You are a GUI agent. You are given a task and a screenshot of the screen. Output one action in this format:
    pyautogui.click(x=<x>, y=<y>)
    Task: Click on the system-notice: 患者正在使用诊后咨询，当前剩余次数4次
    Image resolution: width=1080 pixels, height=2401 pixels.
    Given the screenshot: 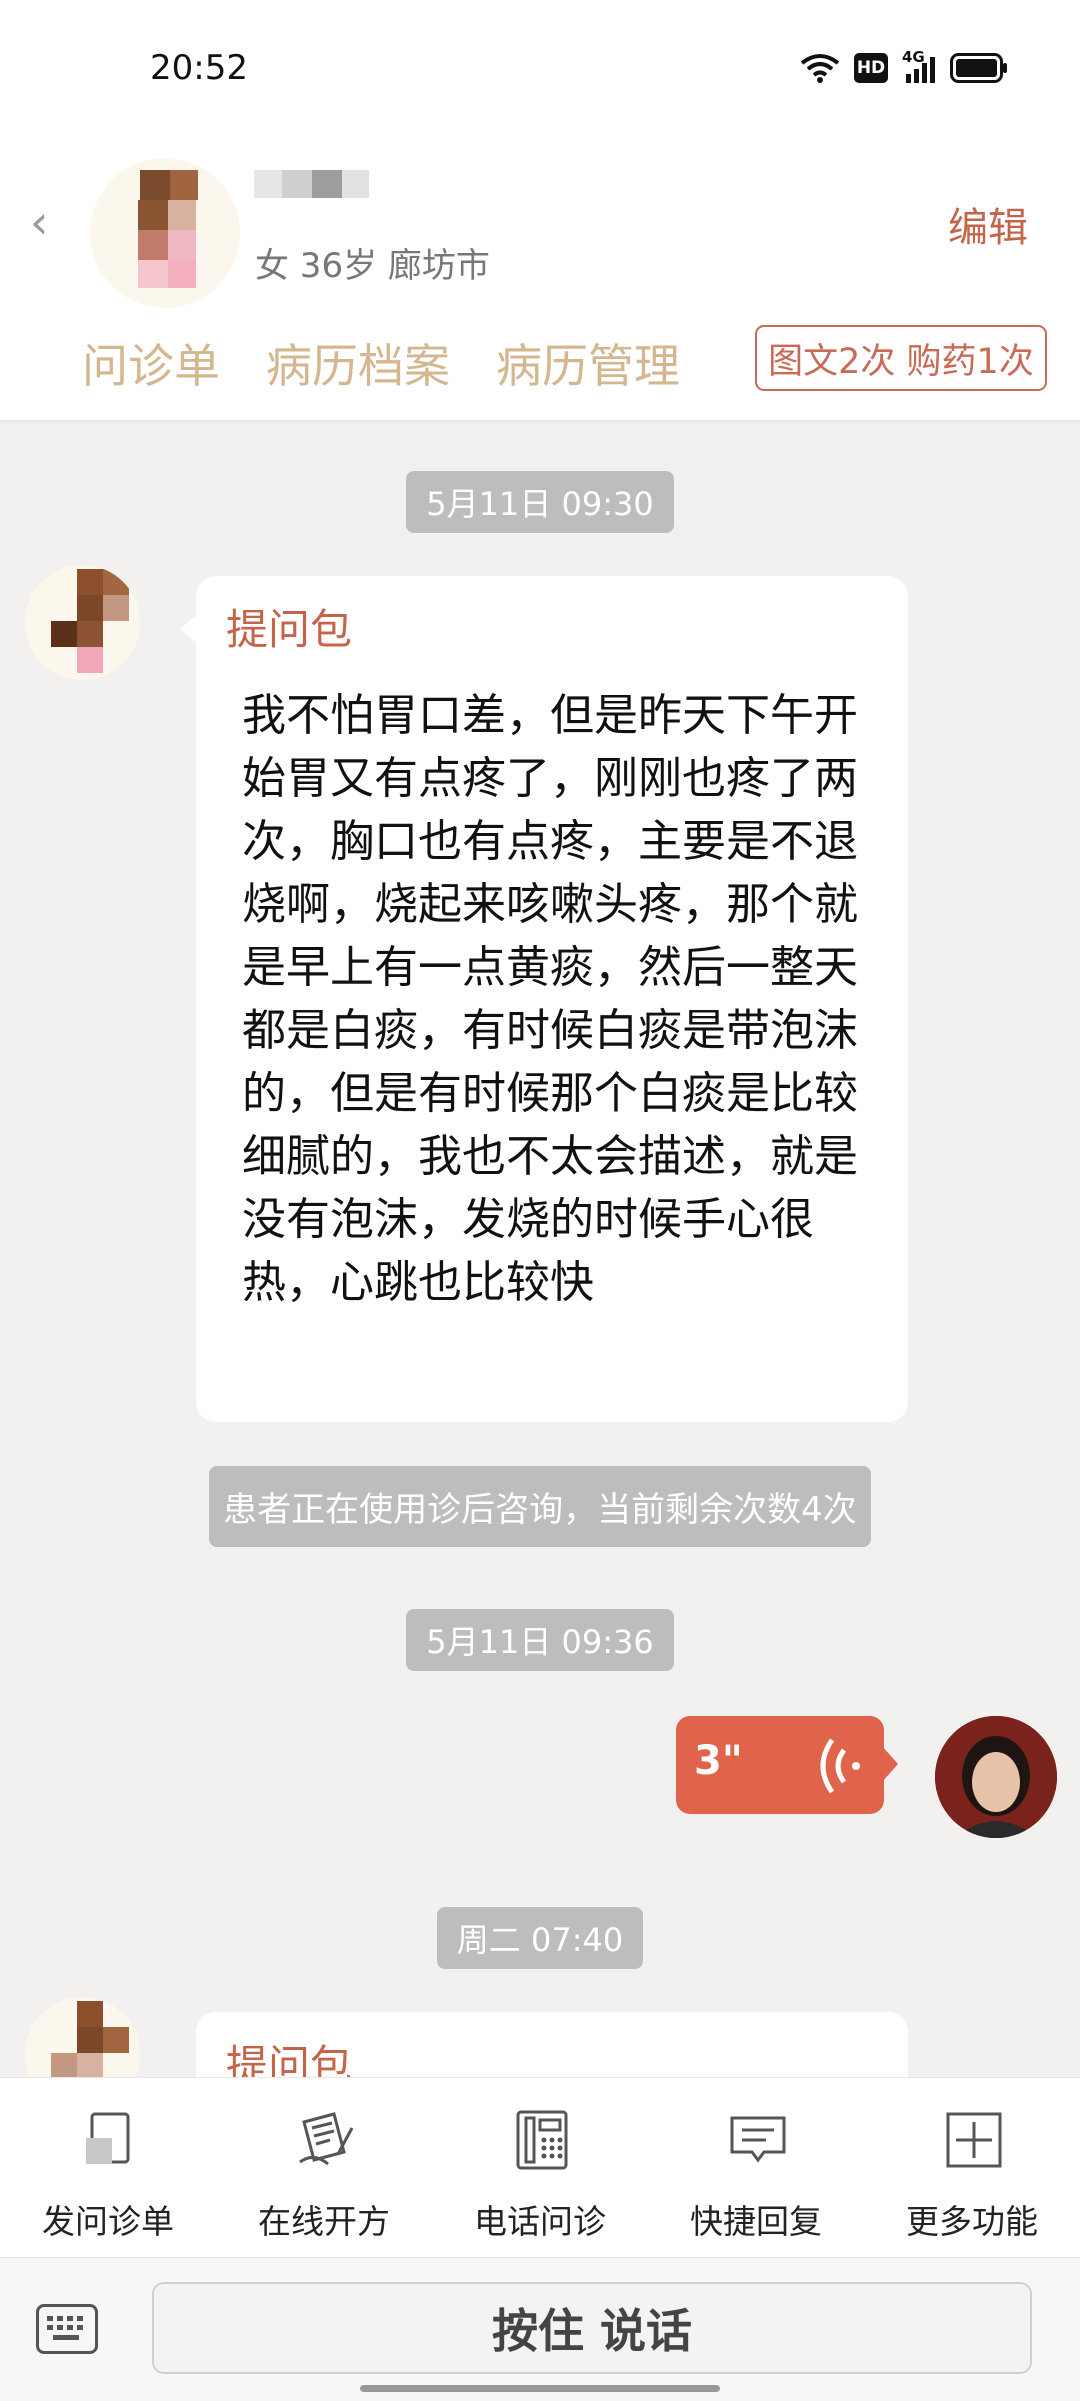 What is the action you would take?
    pyautogui.click(x=540, y=1506)
    